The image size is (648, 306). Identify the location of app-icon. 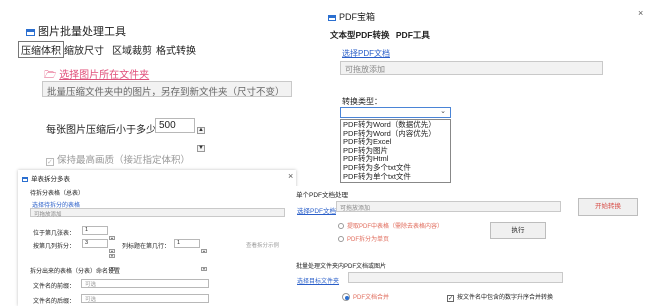
(30, 32).